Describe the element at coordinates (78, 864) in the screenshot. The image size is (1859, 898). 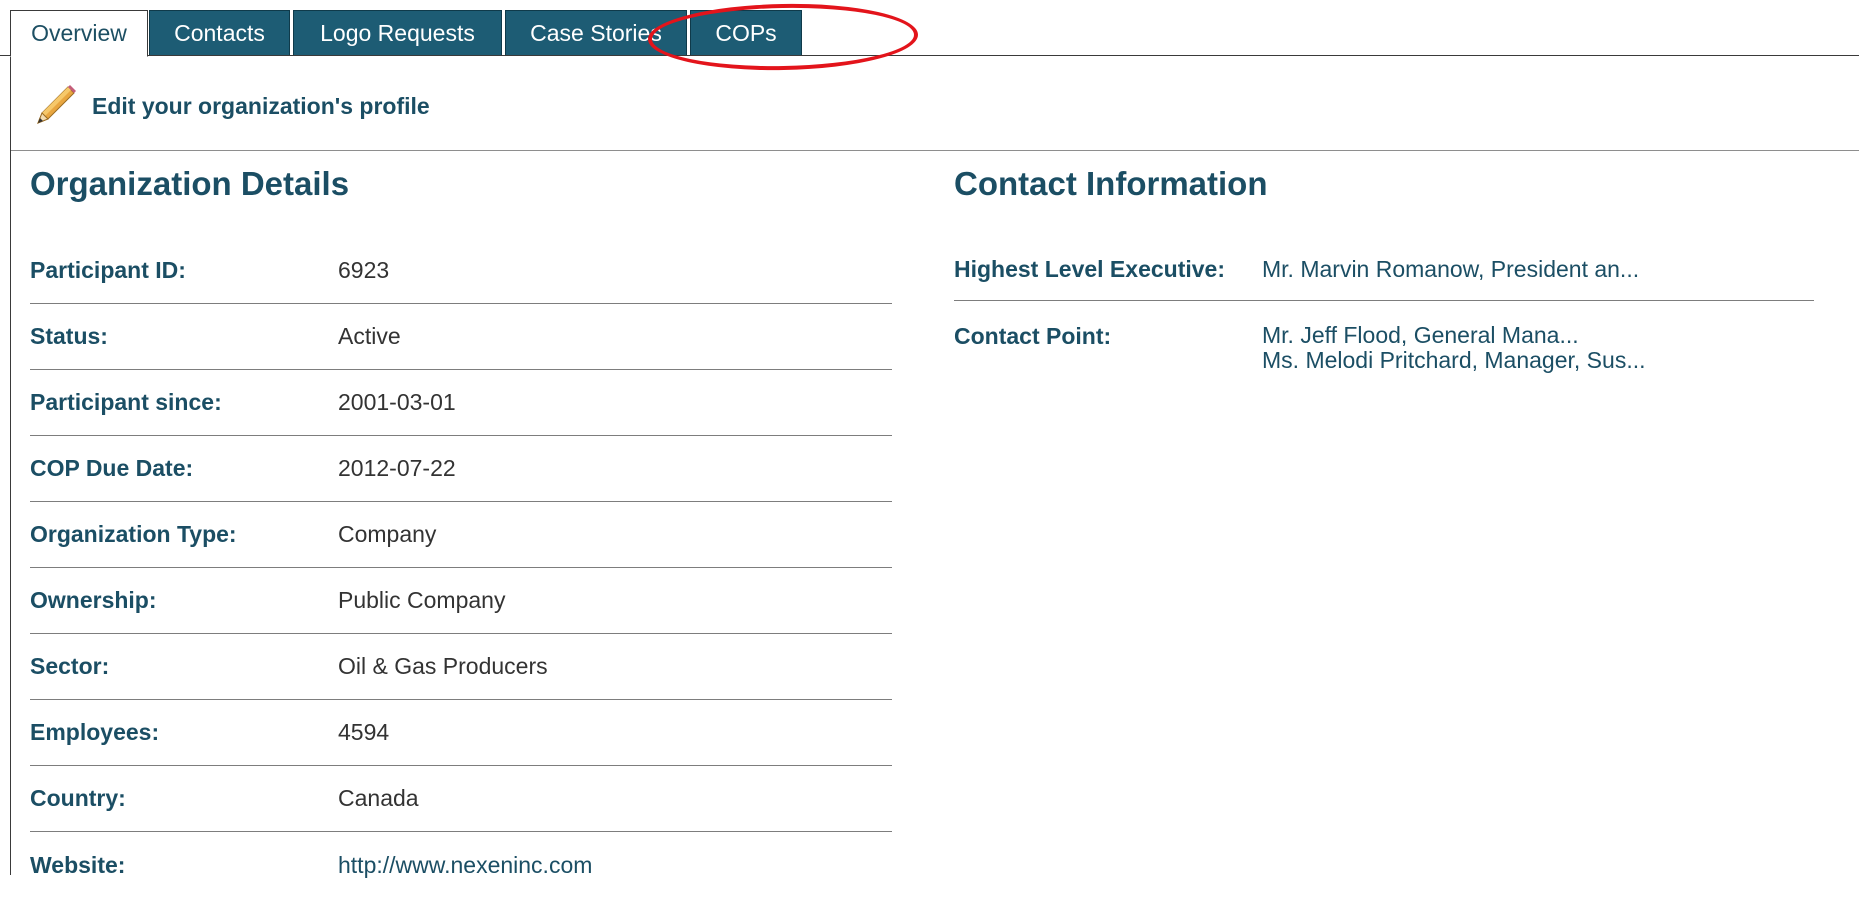
I see `detail-label: Website:` at that location.